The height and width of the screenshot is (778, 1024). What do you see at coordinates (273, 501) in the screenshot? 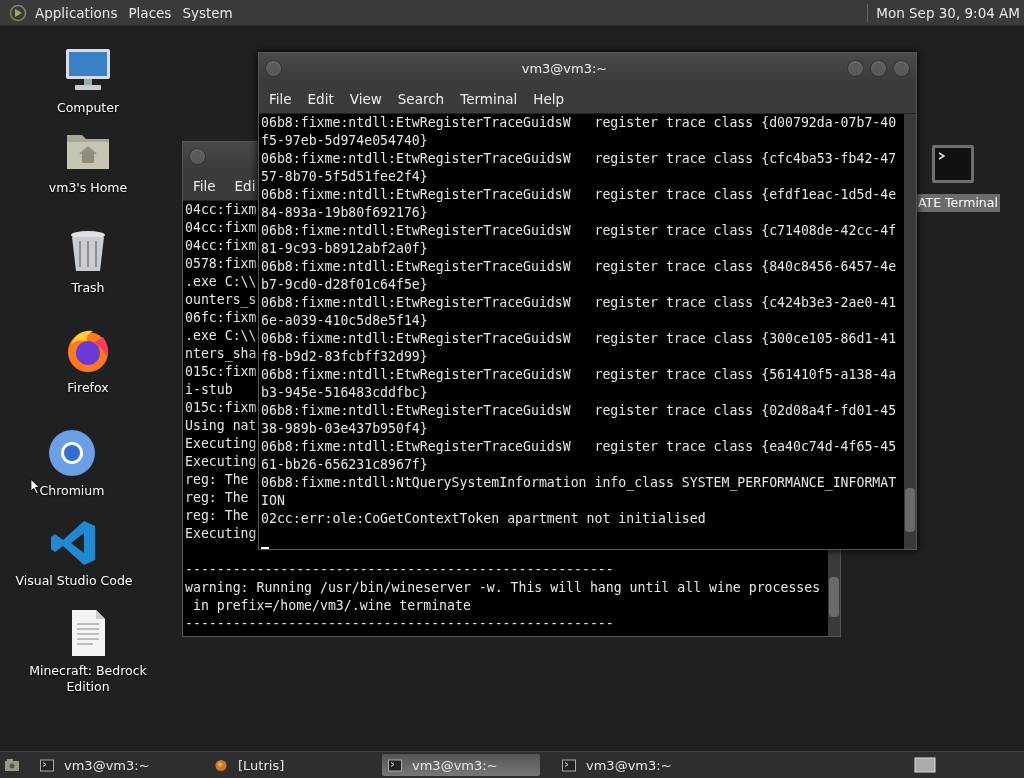
I see `terminal-line: ION` at bounding box center [273, 501].